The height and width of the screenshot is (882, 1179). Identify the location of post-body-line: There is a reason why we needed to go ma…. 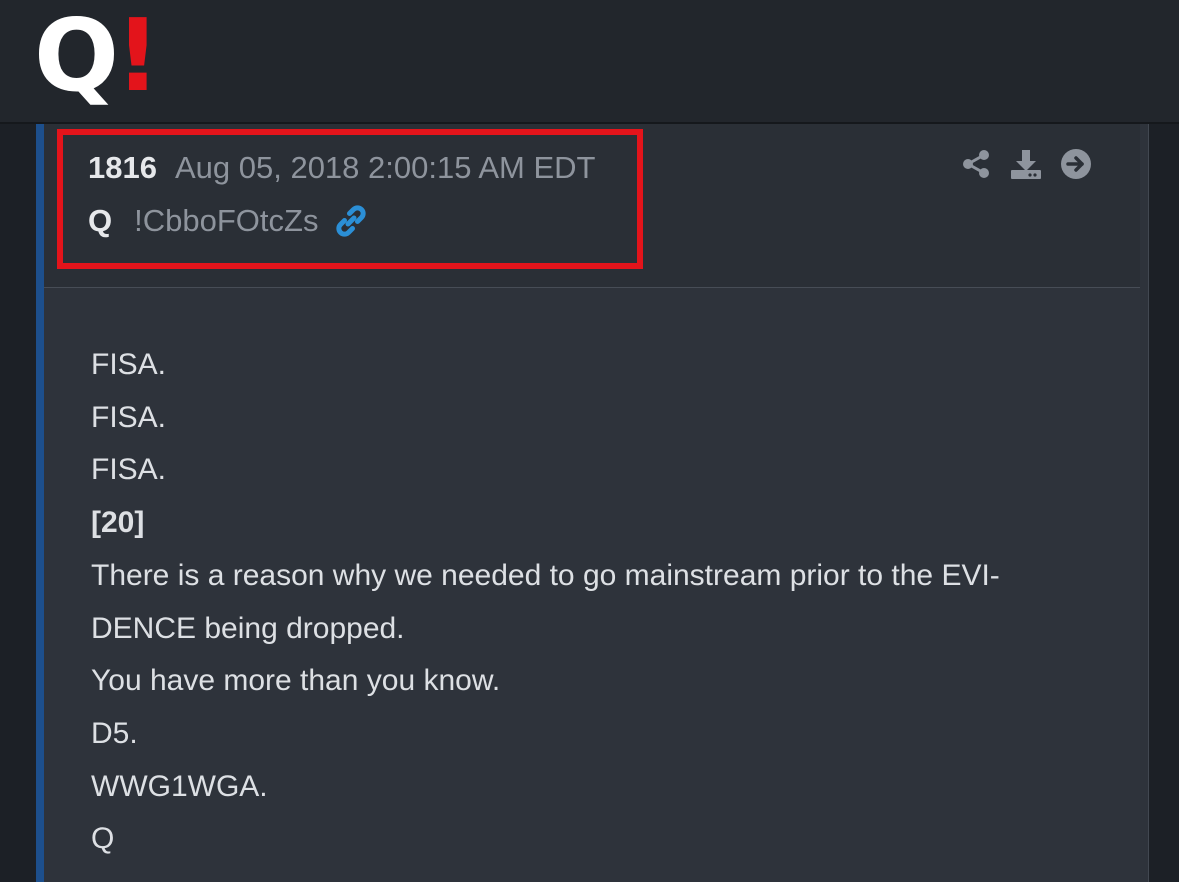
(545, 575).